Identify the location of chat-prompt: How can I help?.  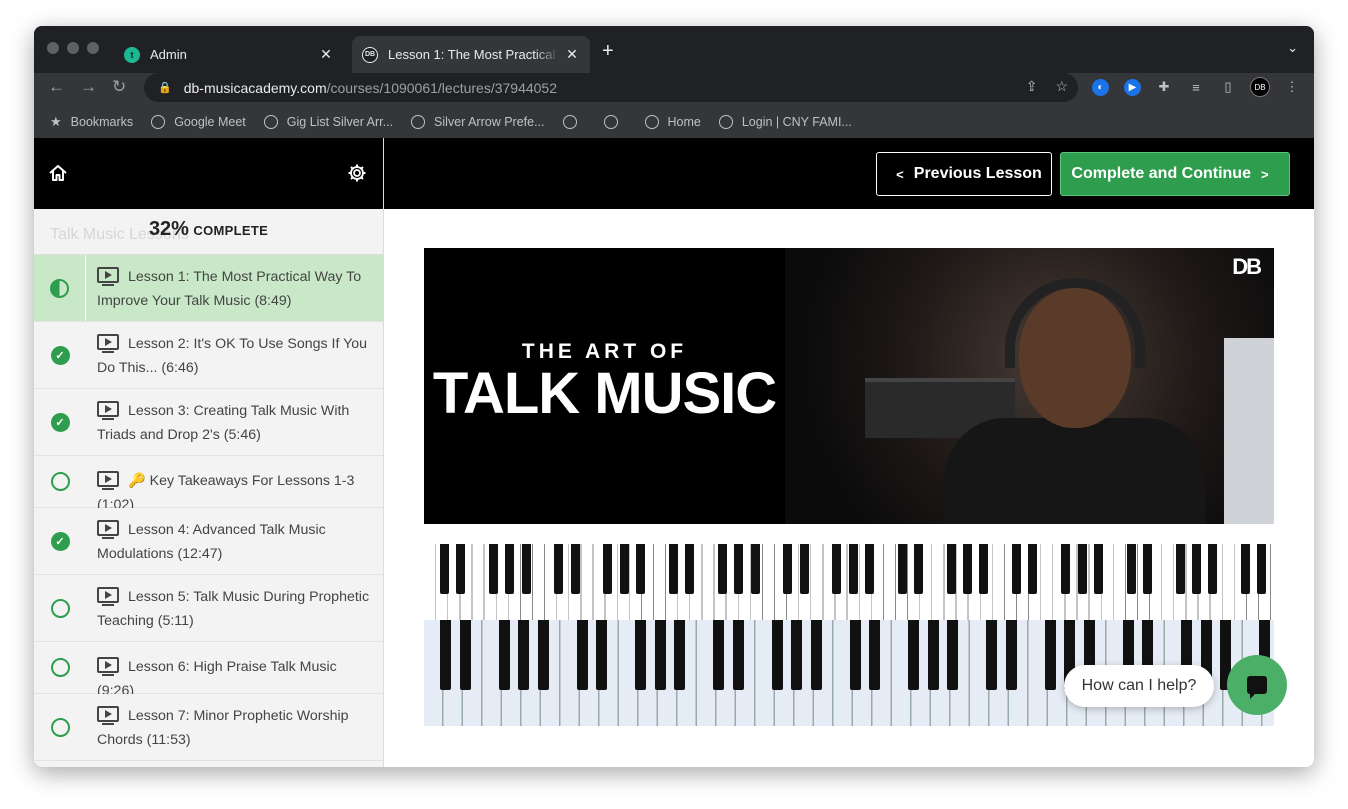
(1139, 686).